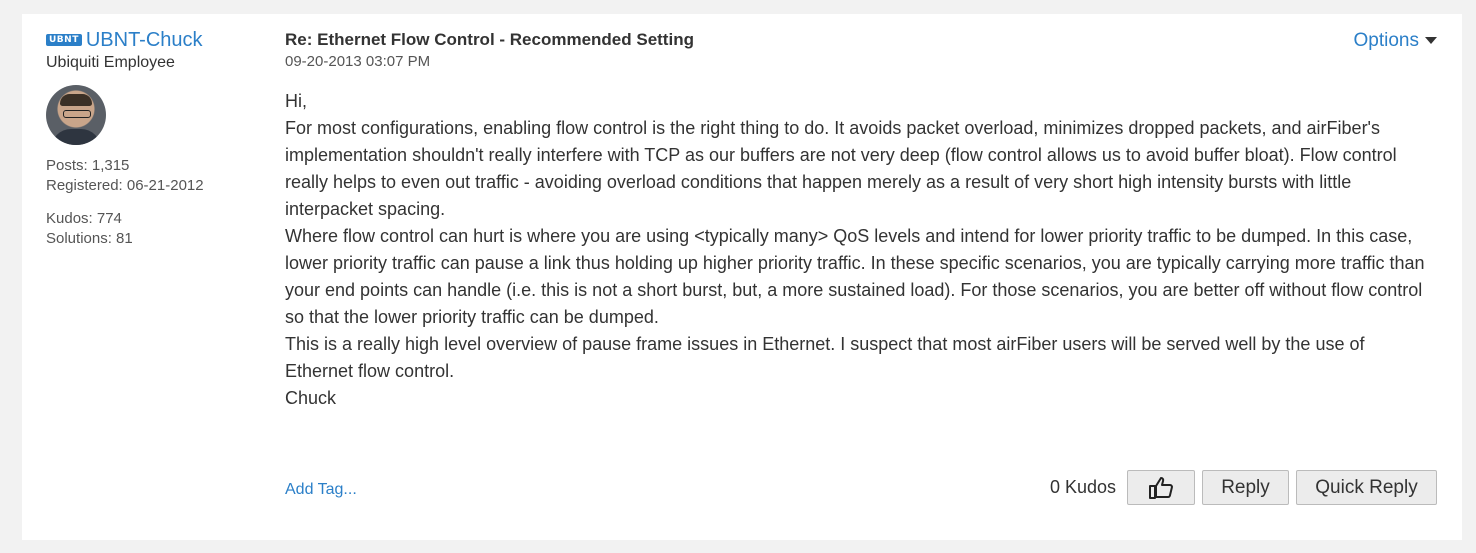 Image resolution: width=1476 pixels, height=553 pixels. Describe the element at coordinates (1366, 487) in the screenshot. I see `quick-reply-button: Quick Reply` at that location.